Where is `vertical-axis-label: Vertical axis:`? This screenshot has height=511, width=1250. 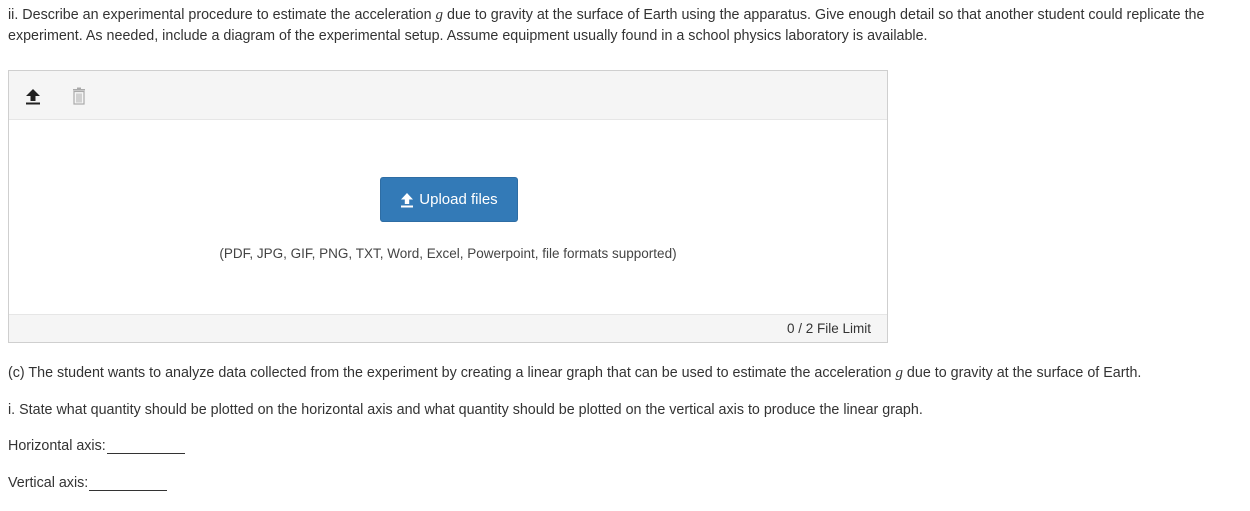
vertical-axis-label: Vertical axis: is located at coordinates (48, 483).